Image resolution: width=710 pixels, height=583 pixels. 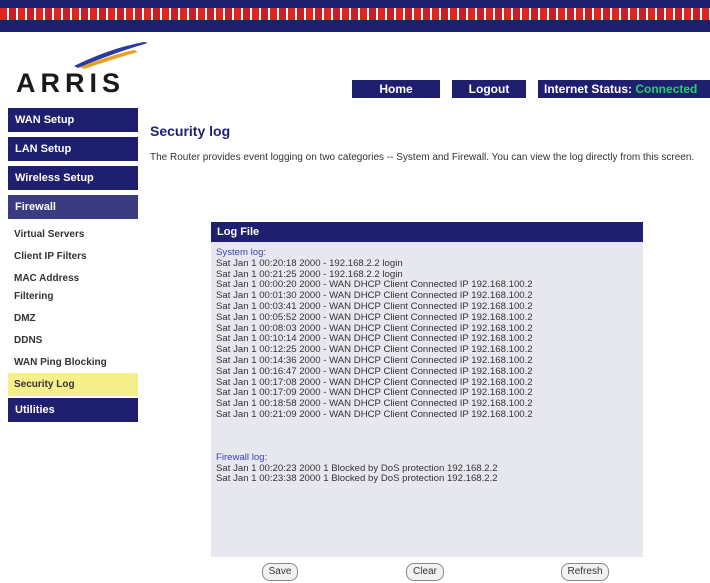 I want to click on log-file-header: Log File, so click(x=427, y=232).